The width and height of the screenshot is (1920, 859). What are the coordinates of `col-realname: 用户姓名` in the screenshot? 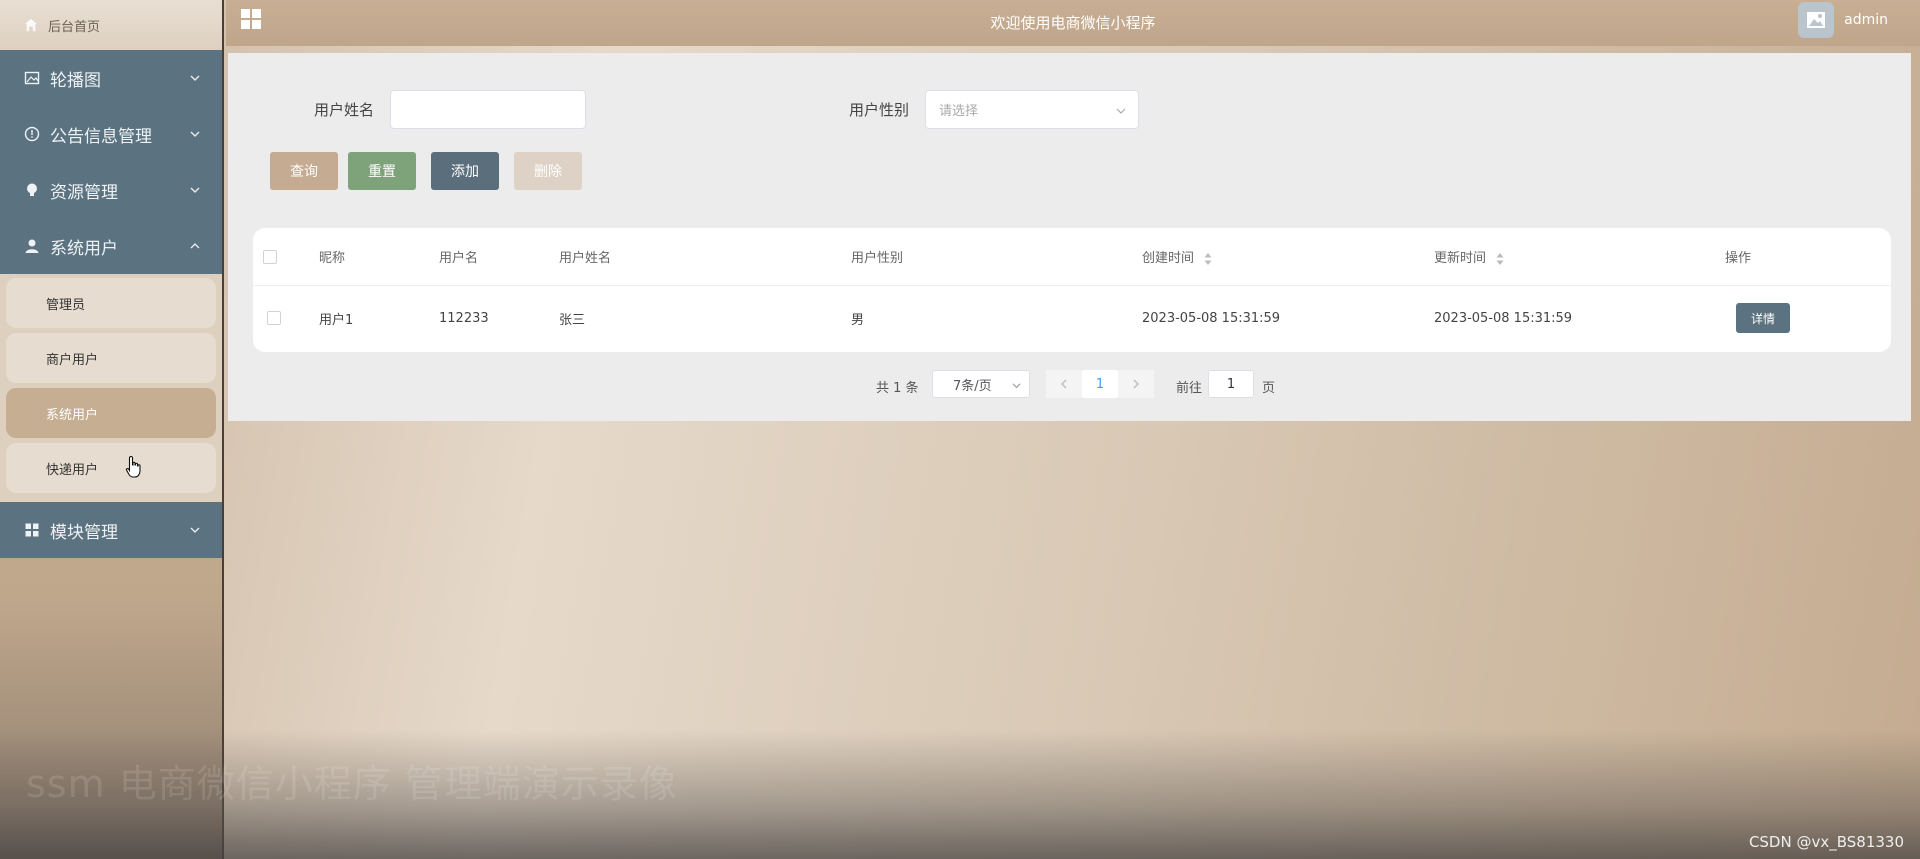 It's located at (585, 258).